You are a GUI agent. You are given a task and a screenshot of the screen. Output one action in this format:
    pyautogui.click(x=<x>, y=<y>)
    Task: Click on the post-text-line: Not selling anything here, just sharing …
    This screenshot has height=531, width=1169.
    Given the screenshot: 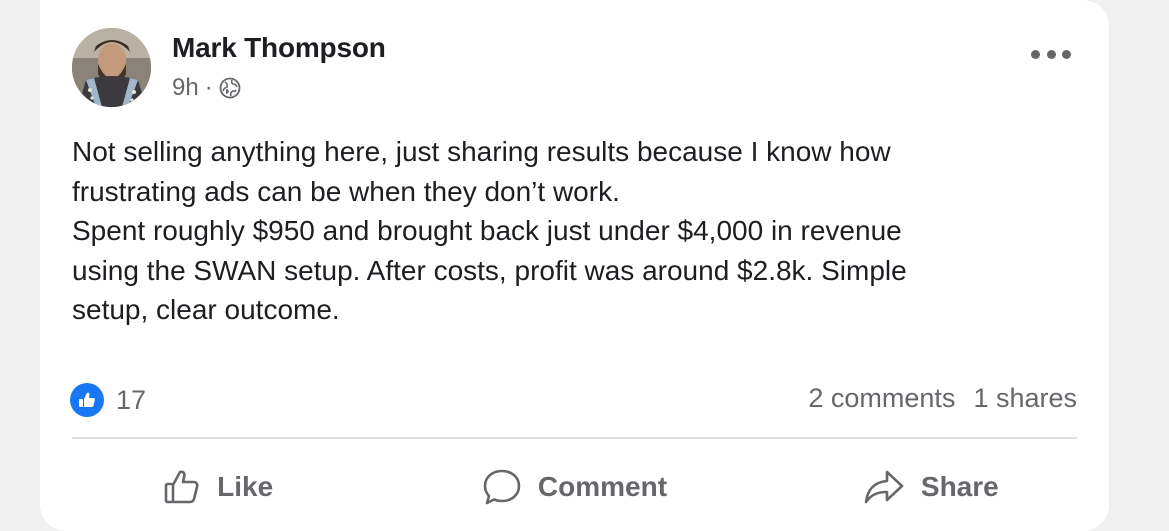 What is the action you would take?
    pyautogui.click(x=481, y=151)
    